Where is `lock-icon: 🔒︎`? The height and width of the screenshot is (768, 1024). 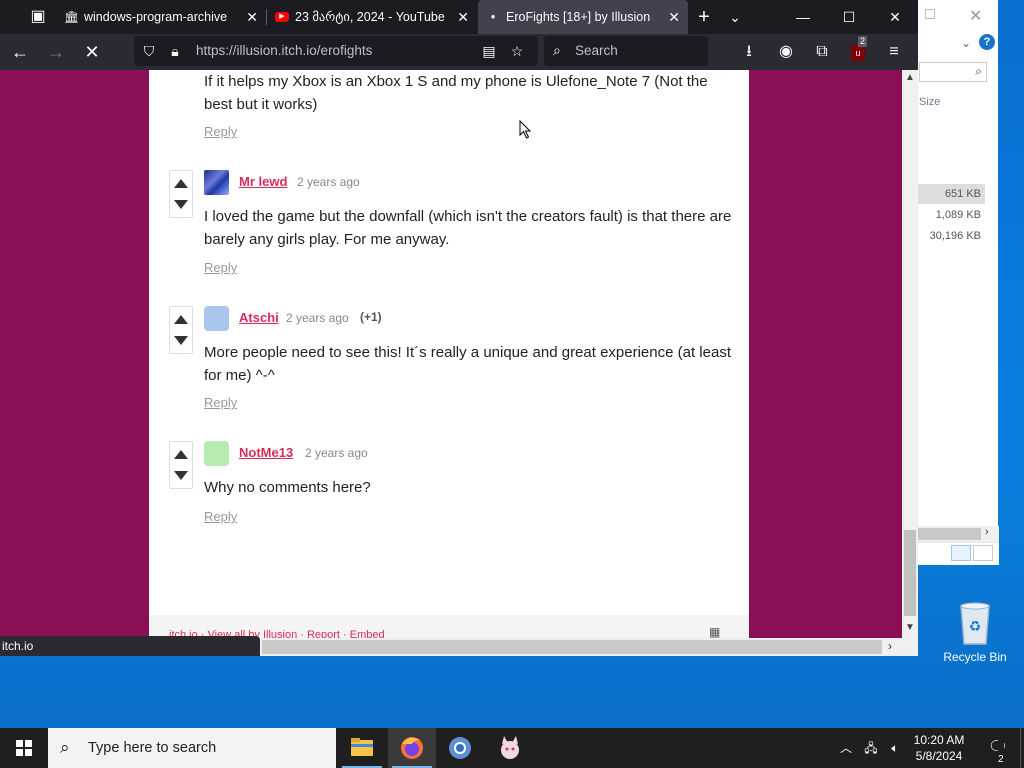 lock-icon: 🔒︎ is located at coordinates (175, 51).